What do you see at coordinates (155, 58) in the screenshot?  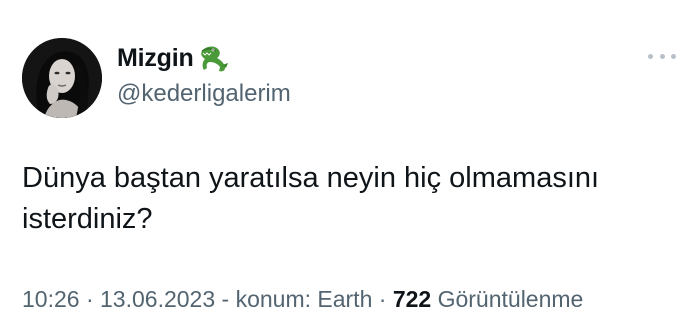 I see `display-name: Mizgin` at bounding box center [155, 58].